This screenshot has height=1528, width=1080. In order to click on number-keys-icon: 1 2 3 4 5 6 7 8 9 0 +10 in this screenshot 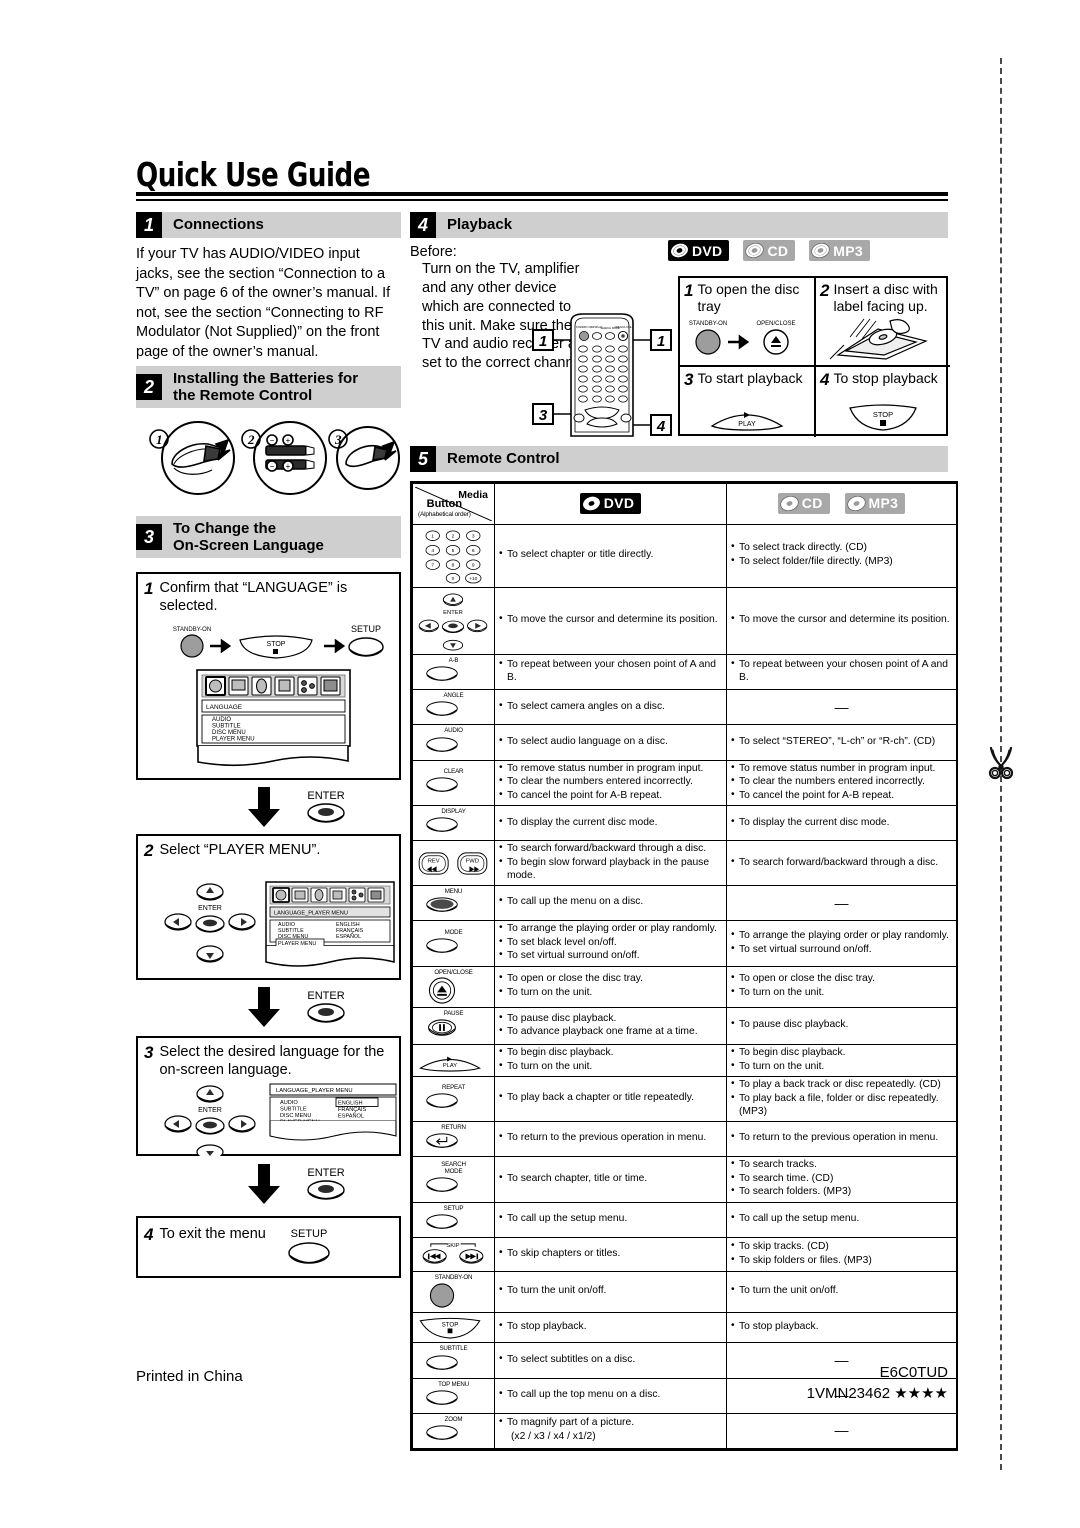, I will do `click(453, 557)`.